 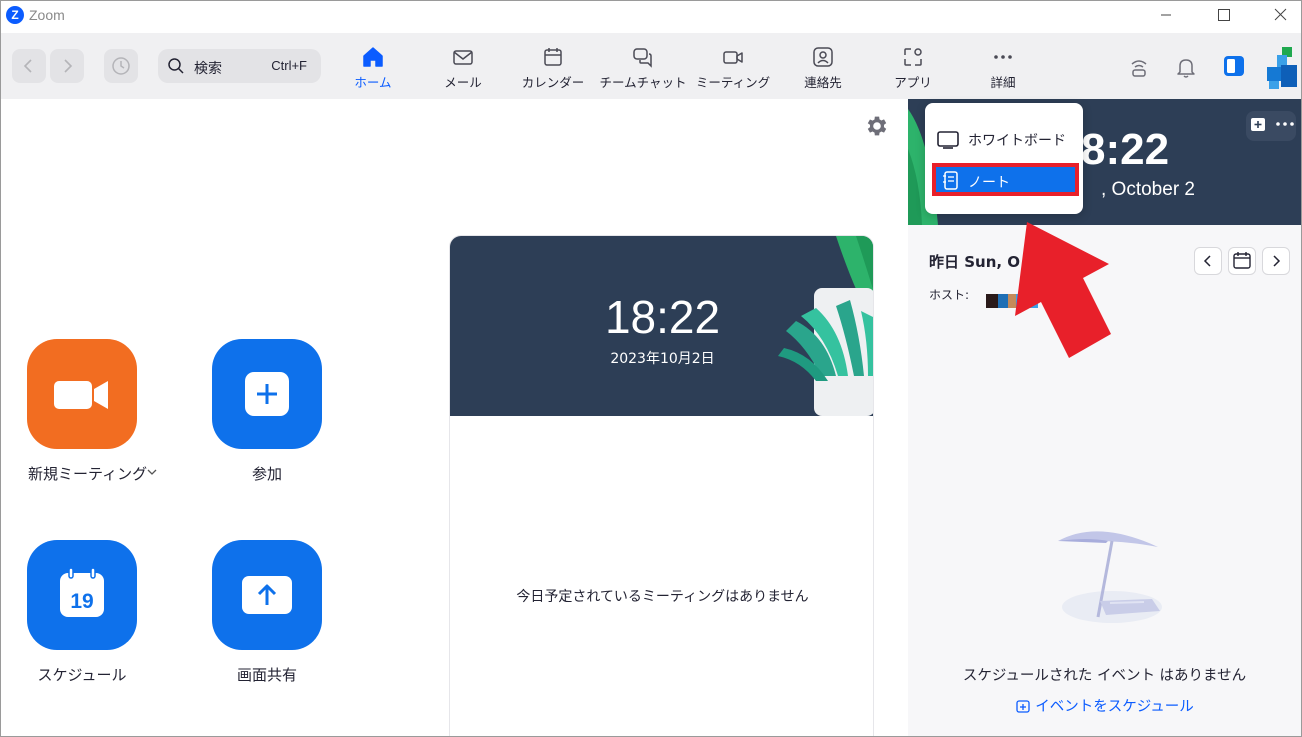 I want to click on new-meeting-button, so click(x=82, y=394).